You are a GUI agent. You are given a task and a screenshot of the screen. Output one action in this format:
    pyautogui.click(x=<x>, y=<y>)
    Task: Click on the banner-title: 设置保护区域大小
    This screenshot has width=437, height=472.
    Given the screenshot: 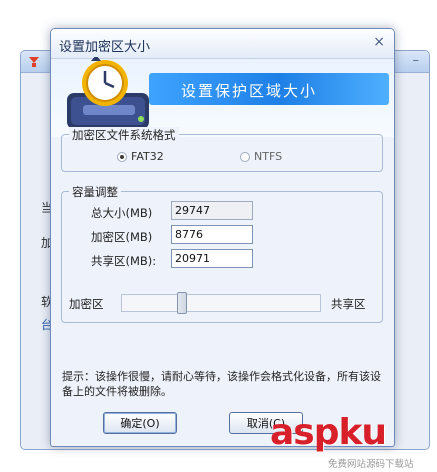 What is the action you would take?
    pyautogui.click(x=249, y=91)
    